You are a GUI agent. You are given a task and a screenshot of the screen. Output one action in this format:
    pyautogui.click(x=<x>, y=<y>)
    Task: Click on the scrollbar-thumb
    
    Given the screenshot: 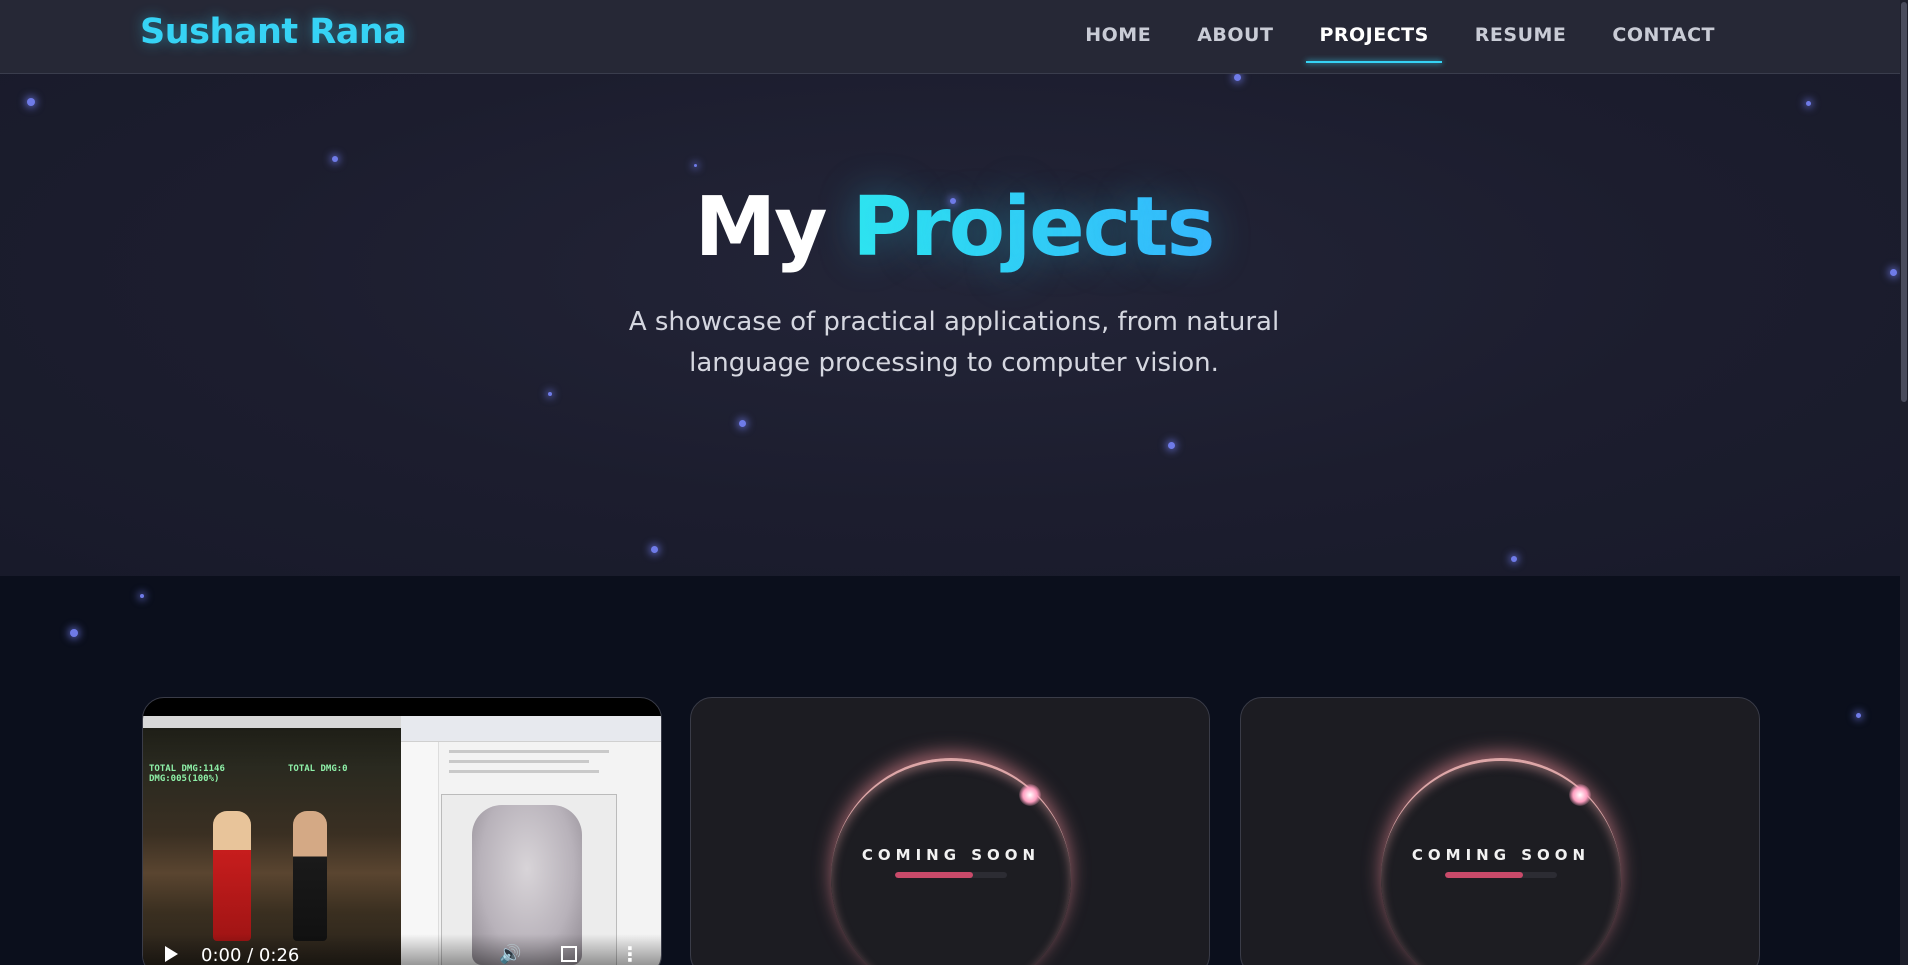 What is the action you would take?
    pyautogui.click(x=1904, y=202)
    